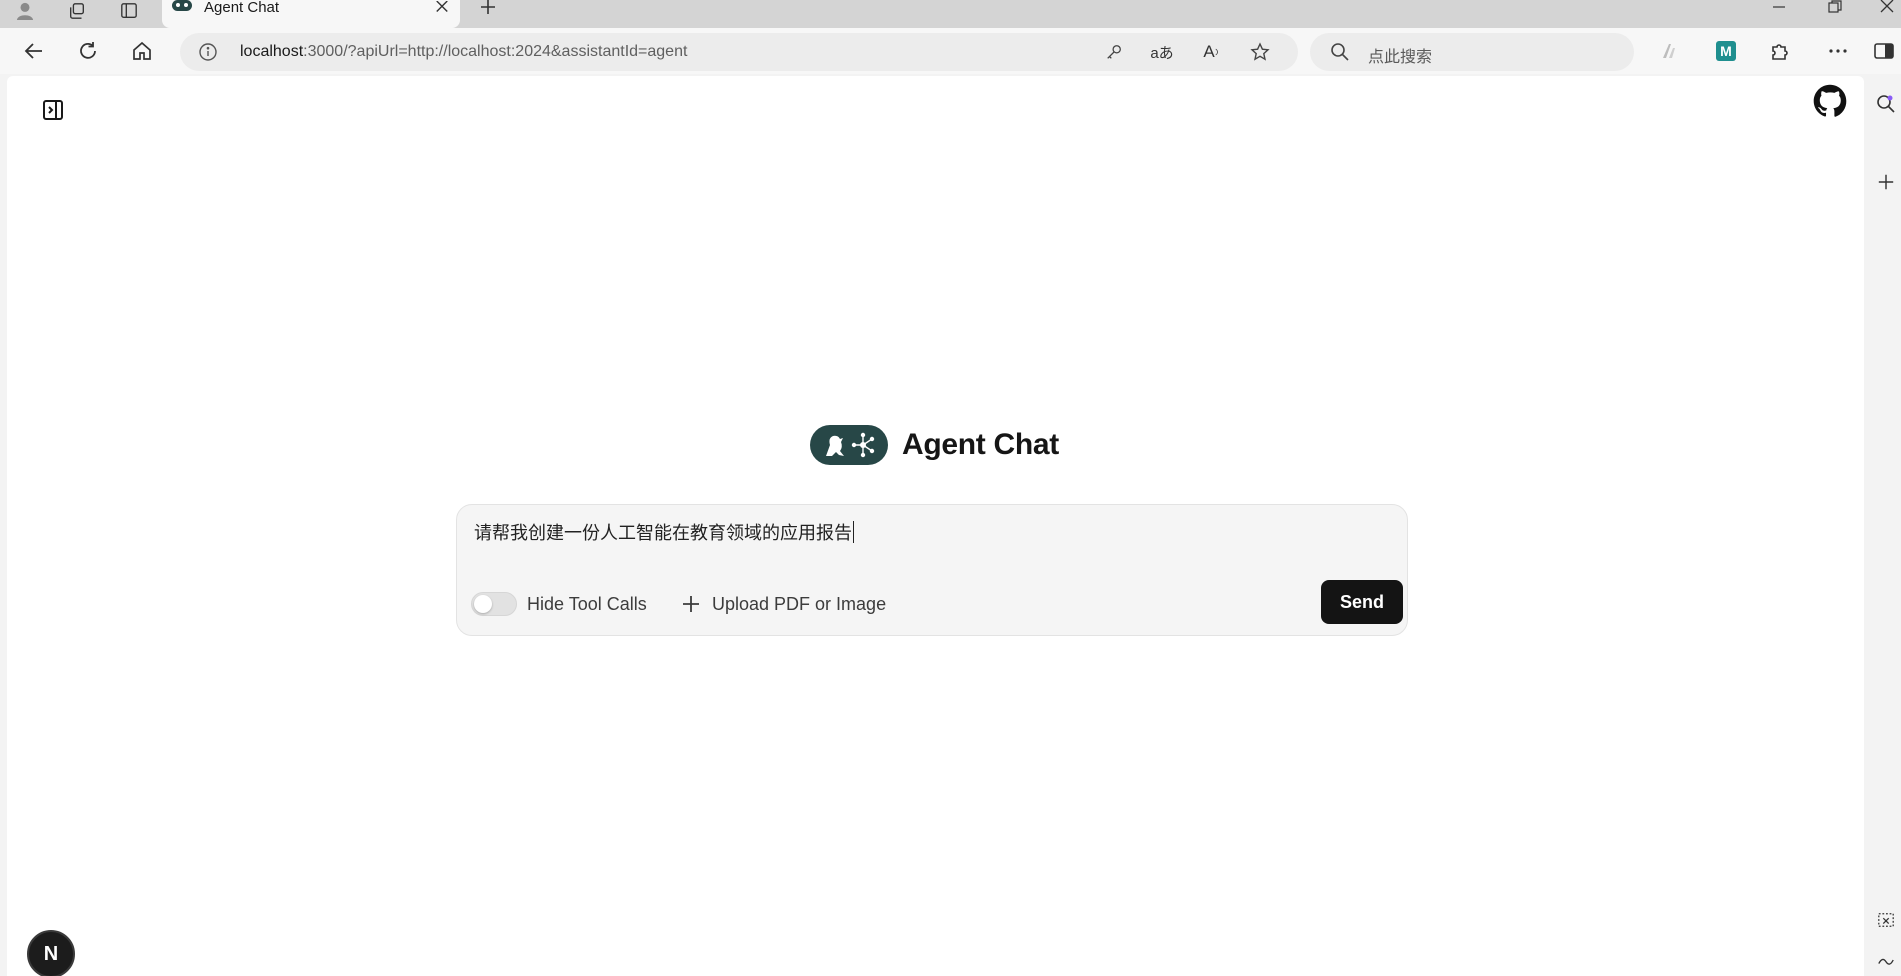  What do you see at coordinates (1886, 182) in the screenshot?
I see `rail-add-icon` at bounding box center [1886, 182].